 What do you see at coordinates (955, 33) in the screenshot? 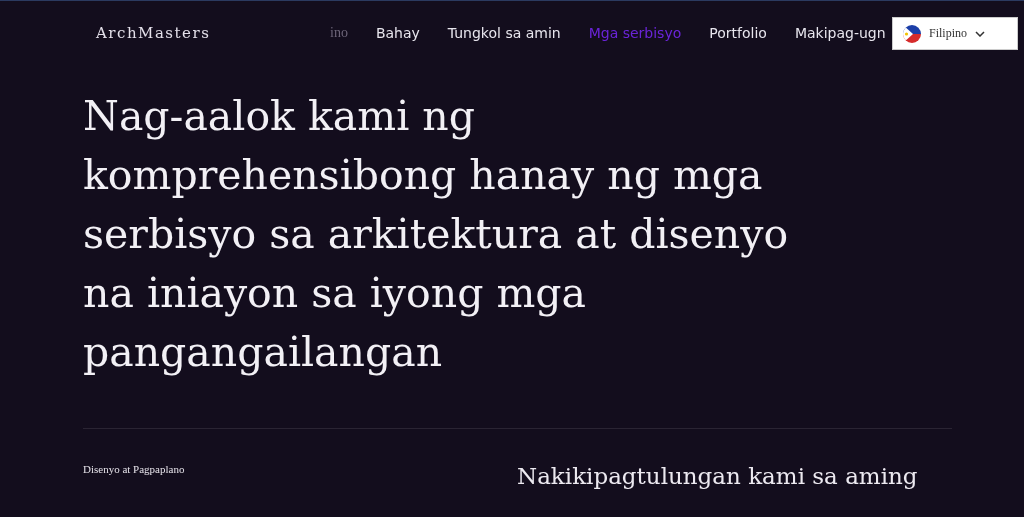
I see `language-select: Filipino` at bounding box center [955, 33].